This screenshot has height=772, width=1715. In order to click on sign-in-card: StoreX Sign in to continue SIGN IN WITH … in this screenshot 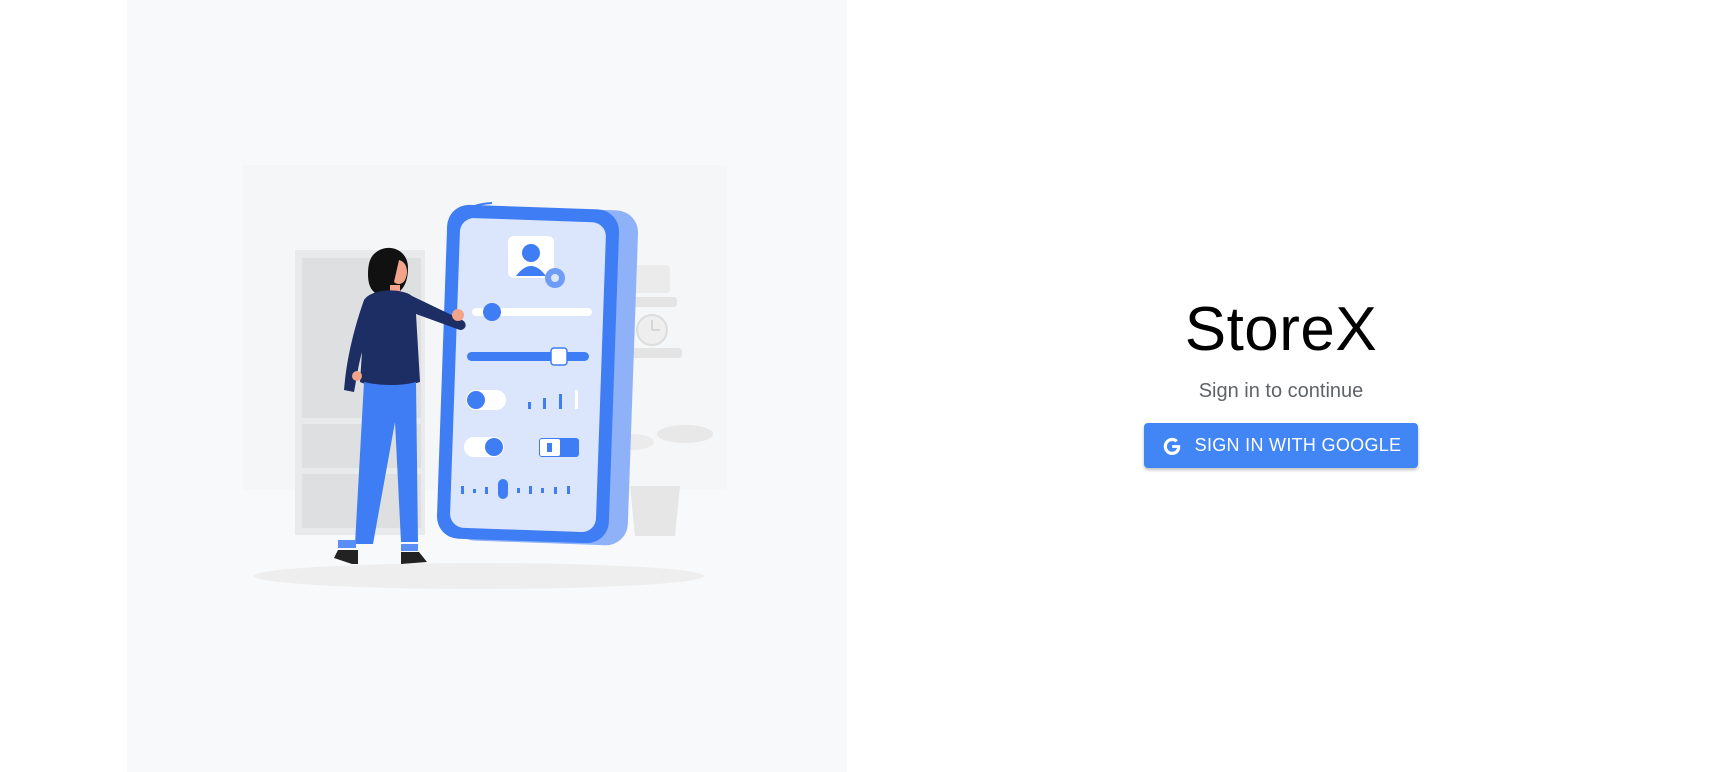, I will do `click(1281, 379)`.